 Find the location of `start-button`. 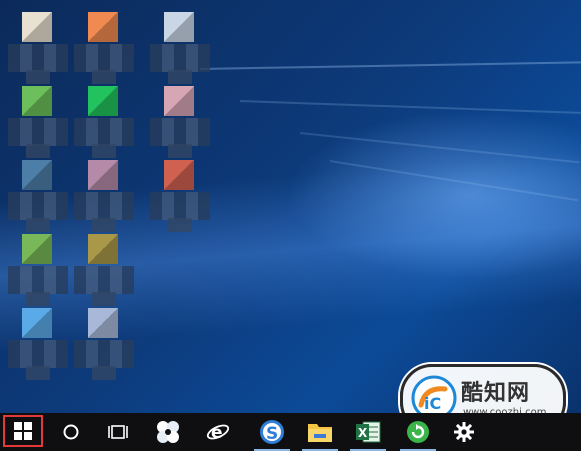

start-button is located at coordinates (23, 431).